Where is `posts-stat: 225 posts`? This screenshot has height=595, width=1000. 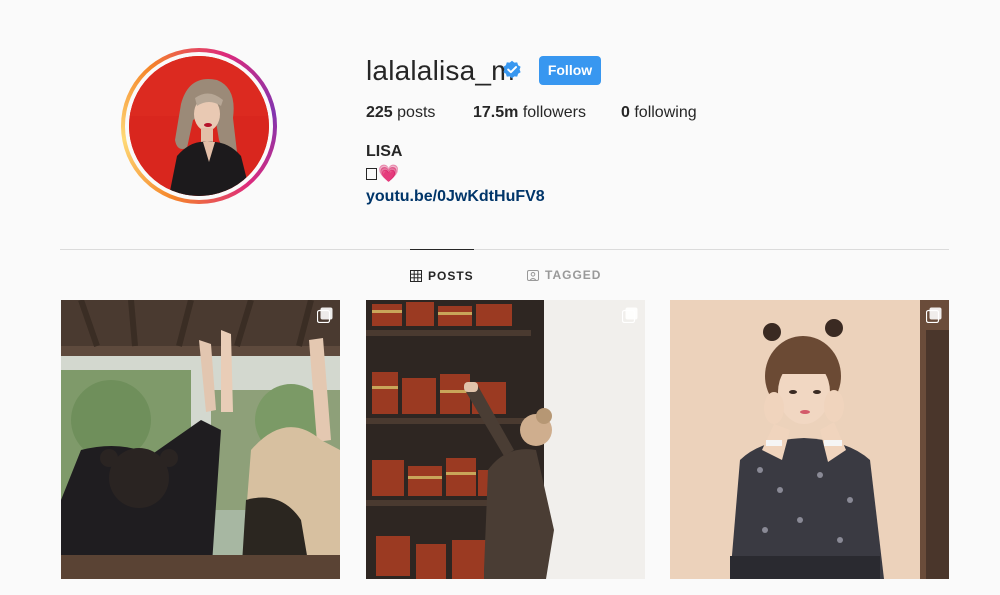
posts-stat: 225 posts is located at coordinates (400, 113).